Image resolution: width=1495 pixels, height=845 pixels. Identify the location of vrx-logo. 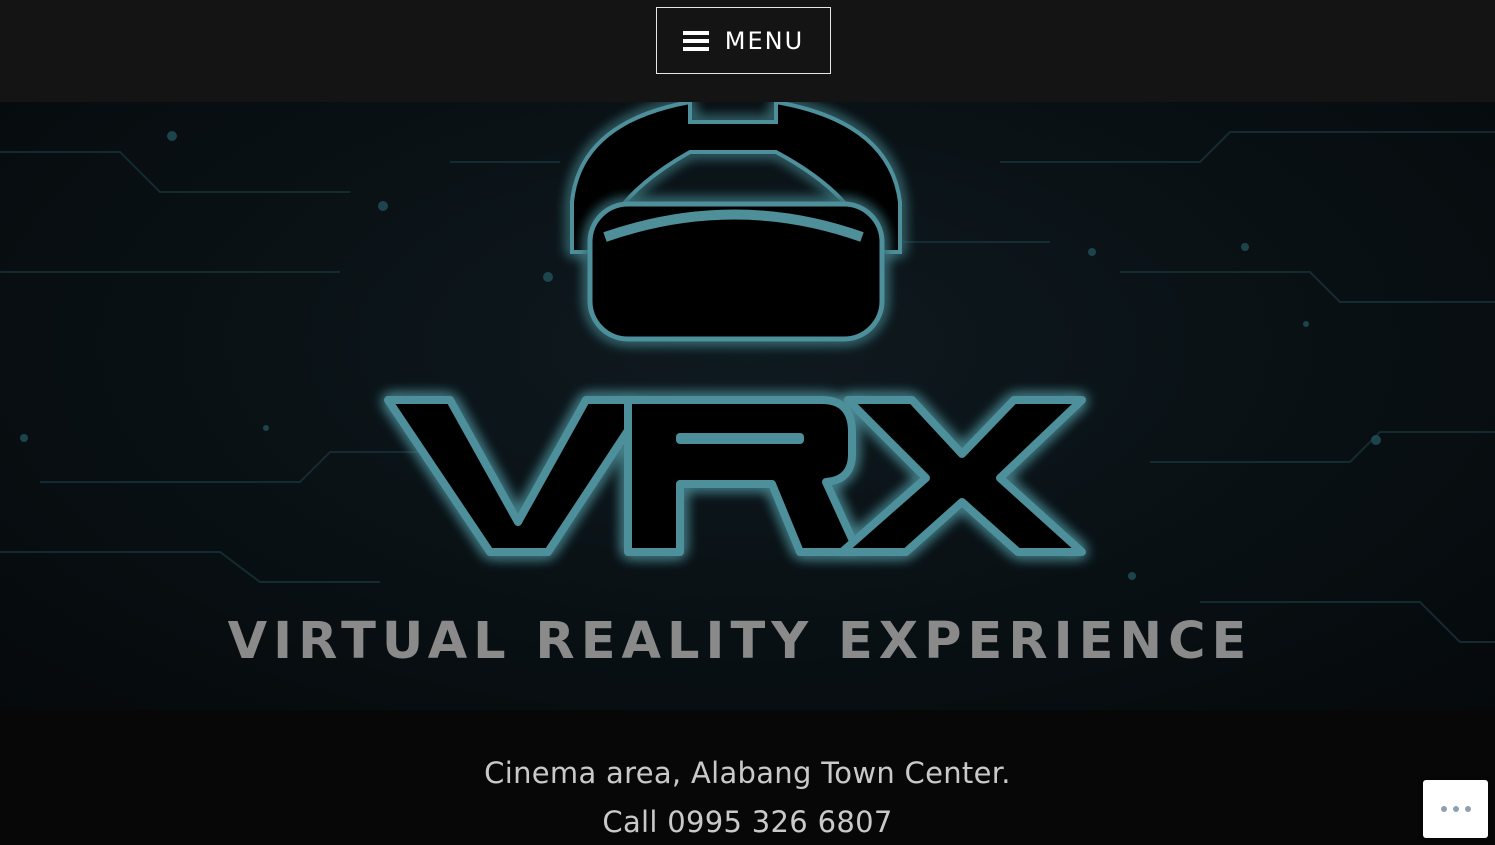
(735, 476).